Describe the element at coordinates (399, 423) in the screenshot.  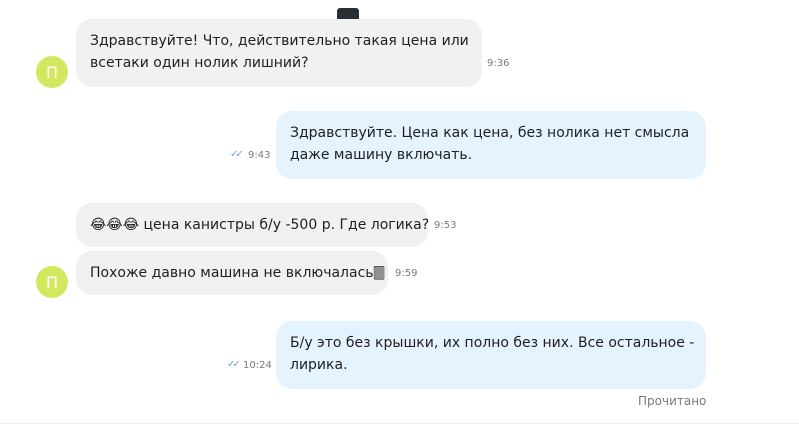
I see `divider` at that location.